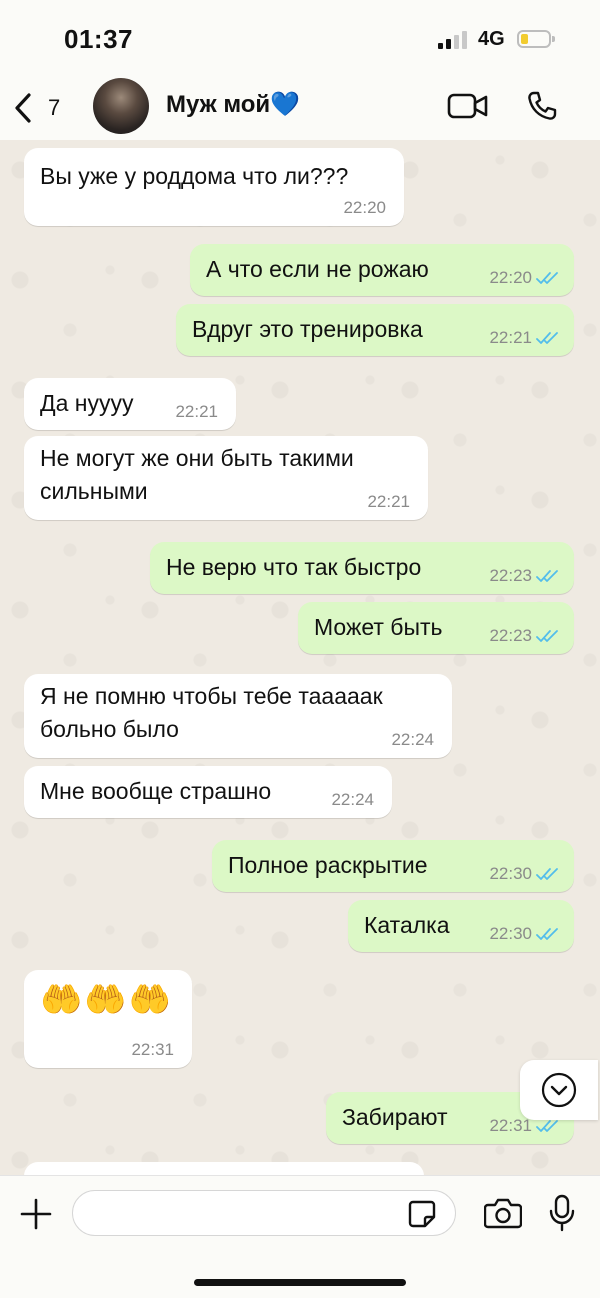  Describe the element at coordinates (300, 1282) in the screenshot. I see `home-indicator` at that location.